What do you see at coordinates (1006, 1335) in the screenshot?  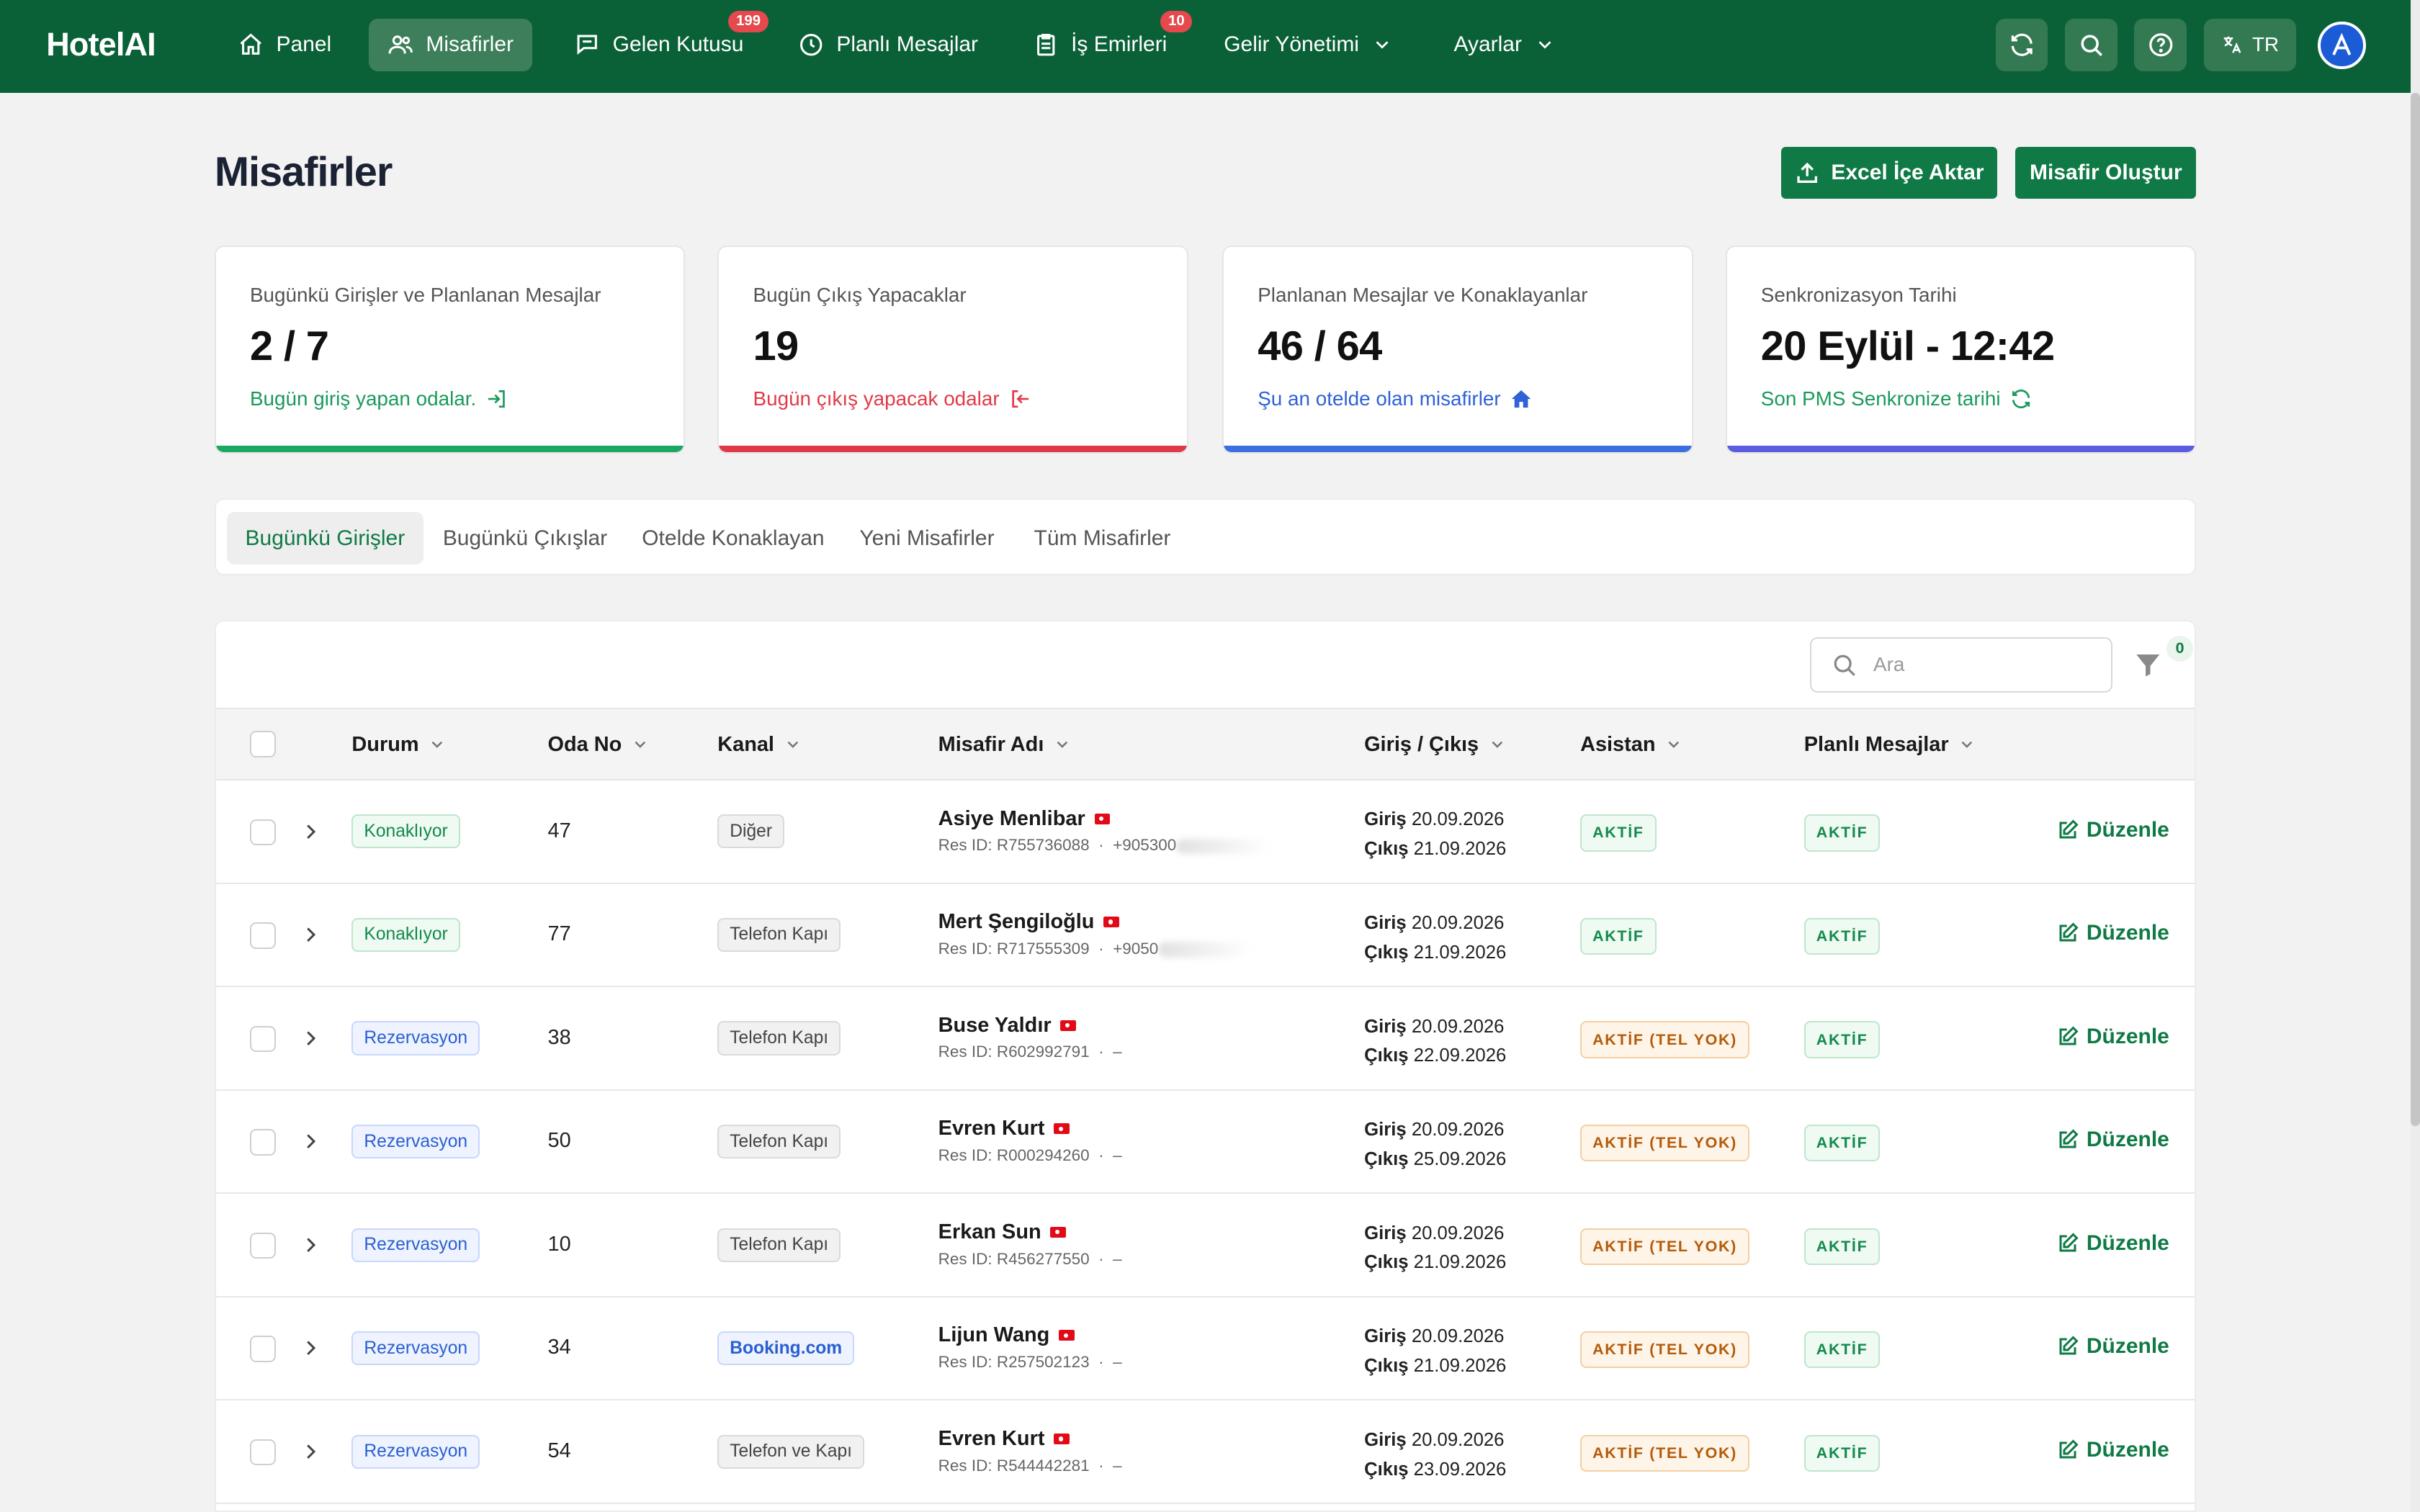 I see `guest-name: Lijun Wang` at bounding box center [1006, 1335].